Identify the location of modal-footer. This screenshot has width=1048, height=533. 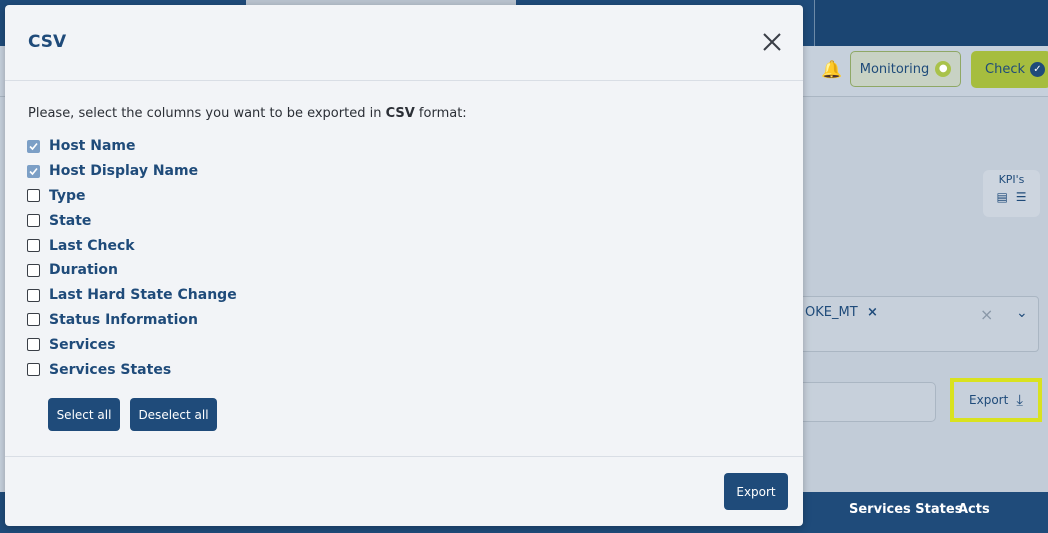
(404, 491).